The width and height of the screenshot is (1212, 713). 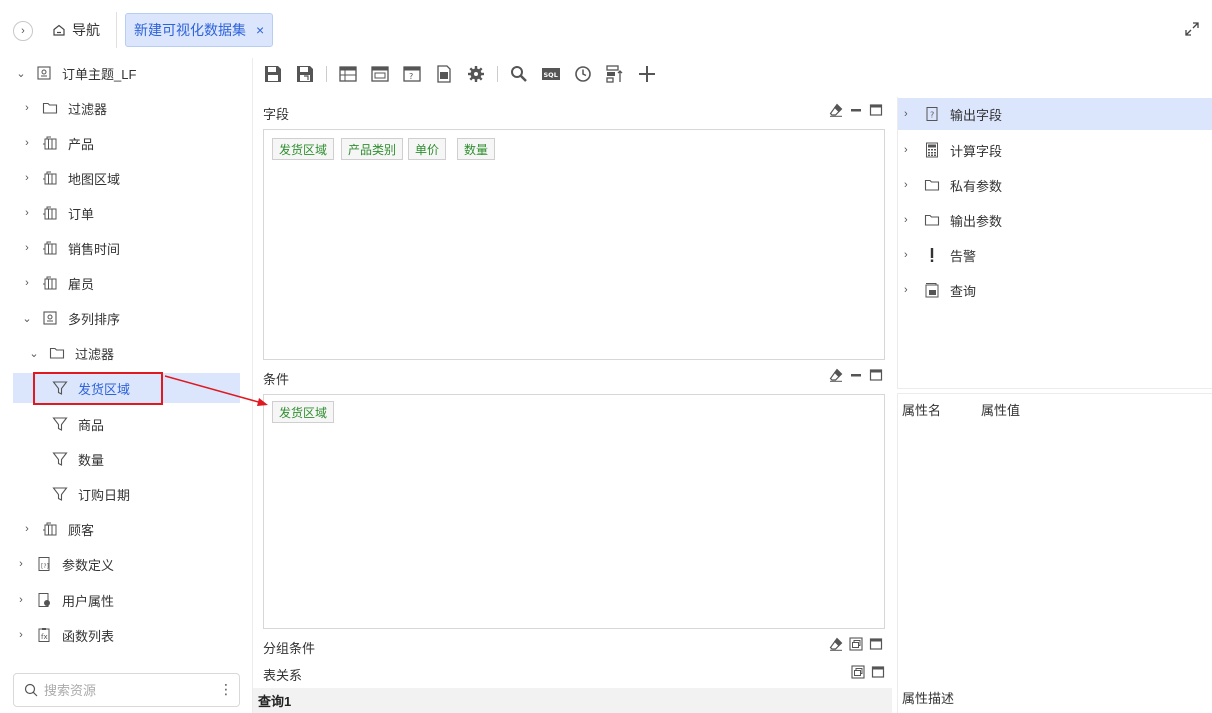 What do you see at coordinates (1055, 220) in the screenshot?
I see `right-item-output-params: › 输出参数` at bounding box center [1055, 220].